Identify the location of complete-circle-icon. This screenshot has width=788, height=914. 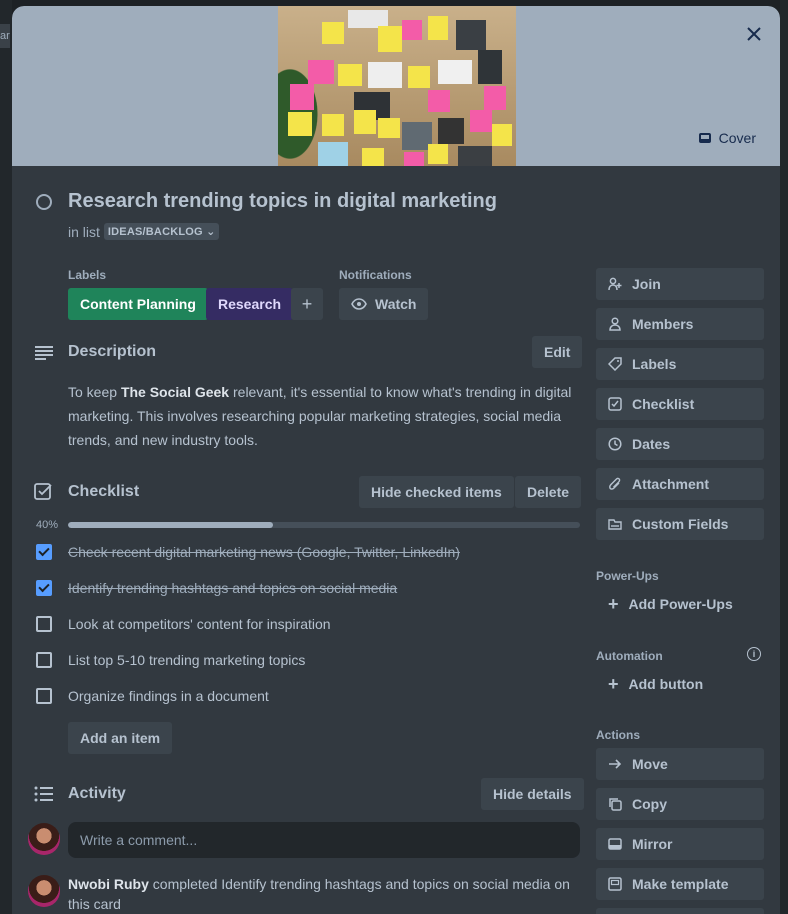
(44, 201).